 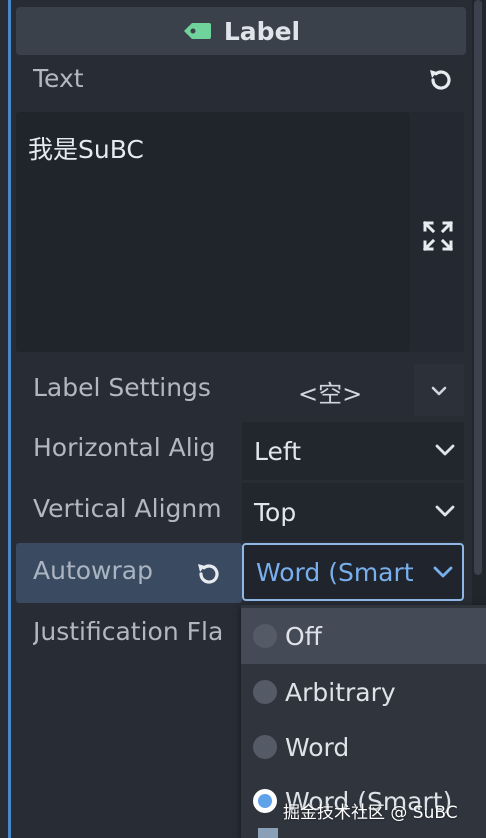 What do you see at coordinates (478, 287) in the screenshot?
I see `scrollbar-thumb` at bounding box center [478, 287].